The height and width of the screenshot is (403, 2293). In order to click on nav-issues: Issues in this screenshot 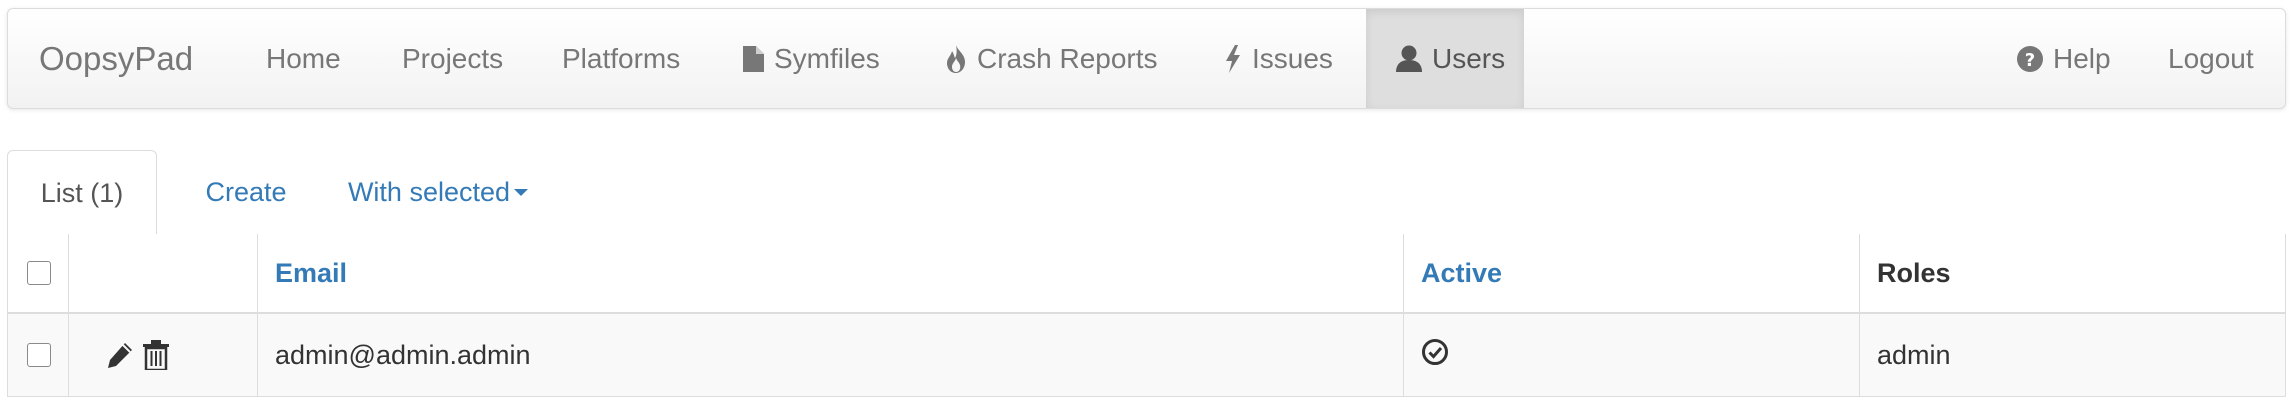, I will do `click(1278, 58)`.